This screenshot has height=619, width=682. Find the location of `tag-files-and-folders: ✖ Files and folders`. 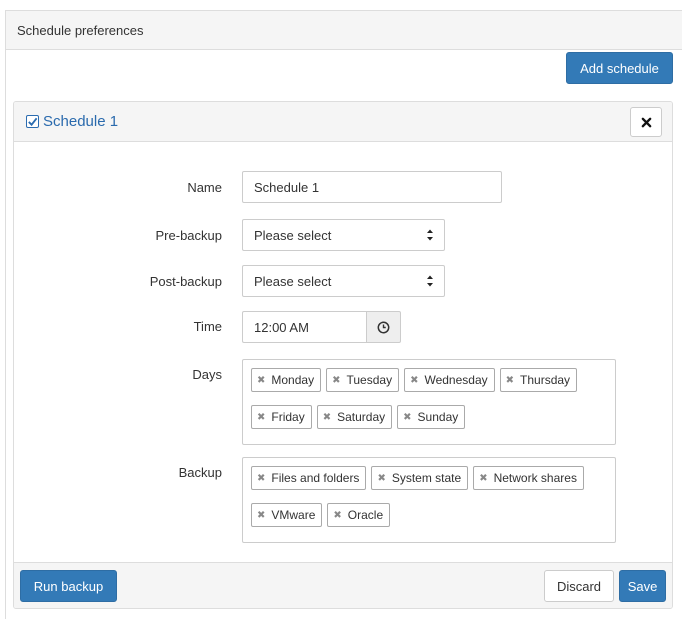

tag-files-and-folders: ✖ Files and folders is located at coordinates (309, 478).